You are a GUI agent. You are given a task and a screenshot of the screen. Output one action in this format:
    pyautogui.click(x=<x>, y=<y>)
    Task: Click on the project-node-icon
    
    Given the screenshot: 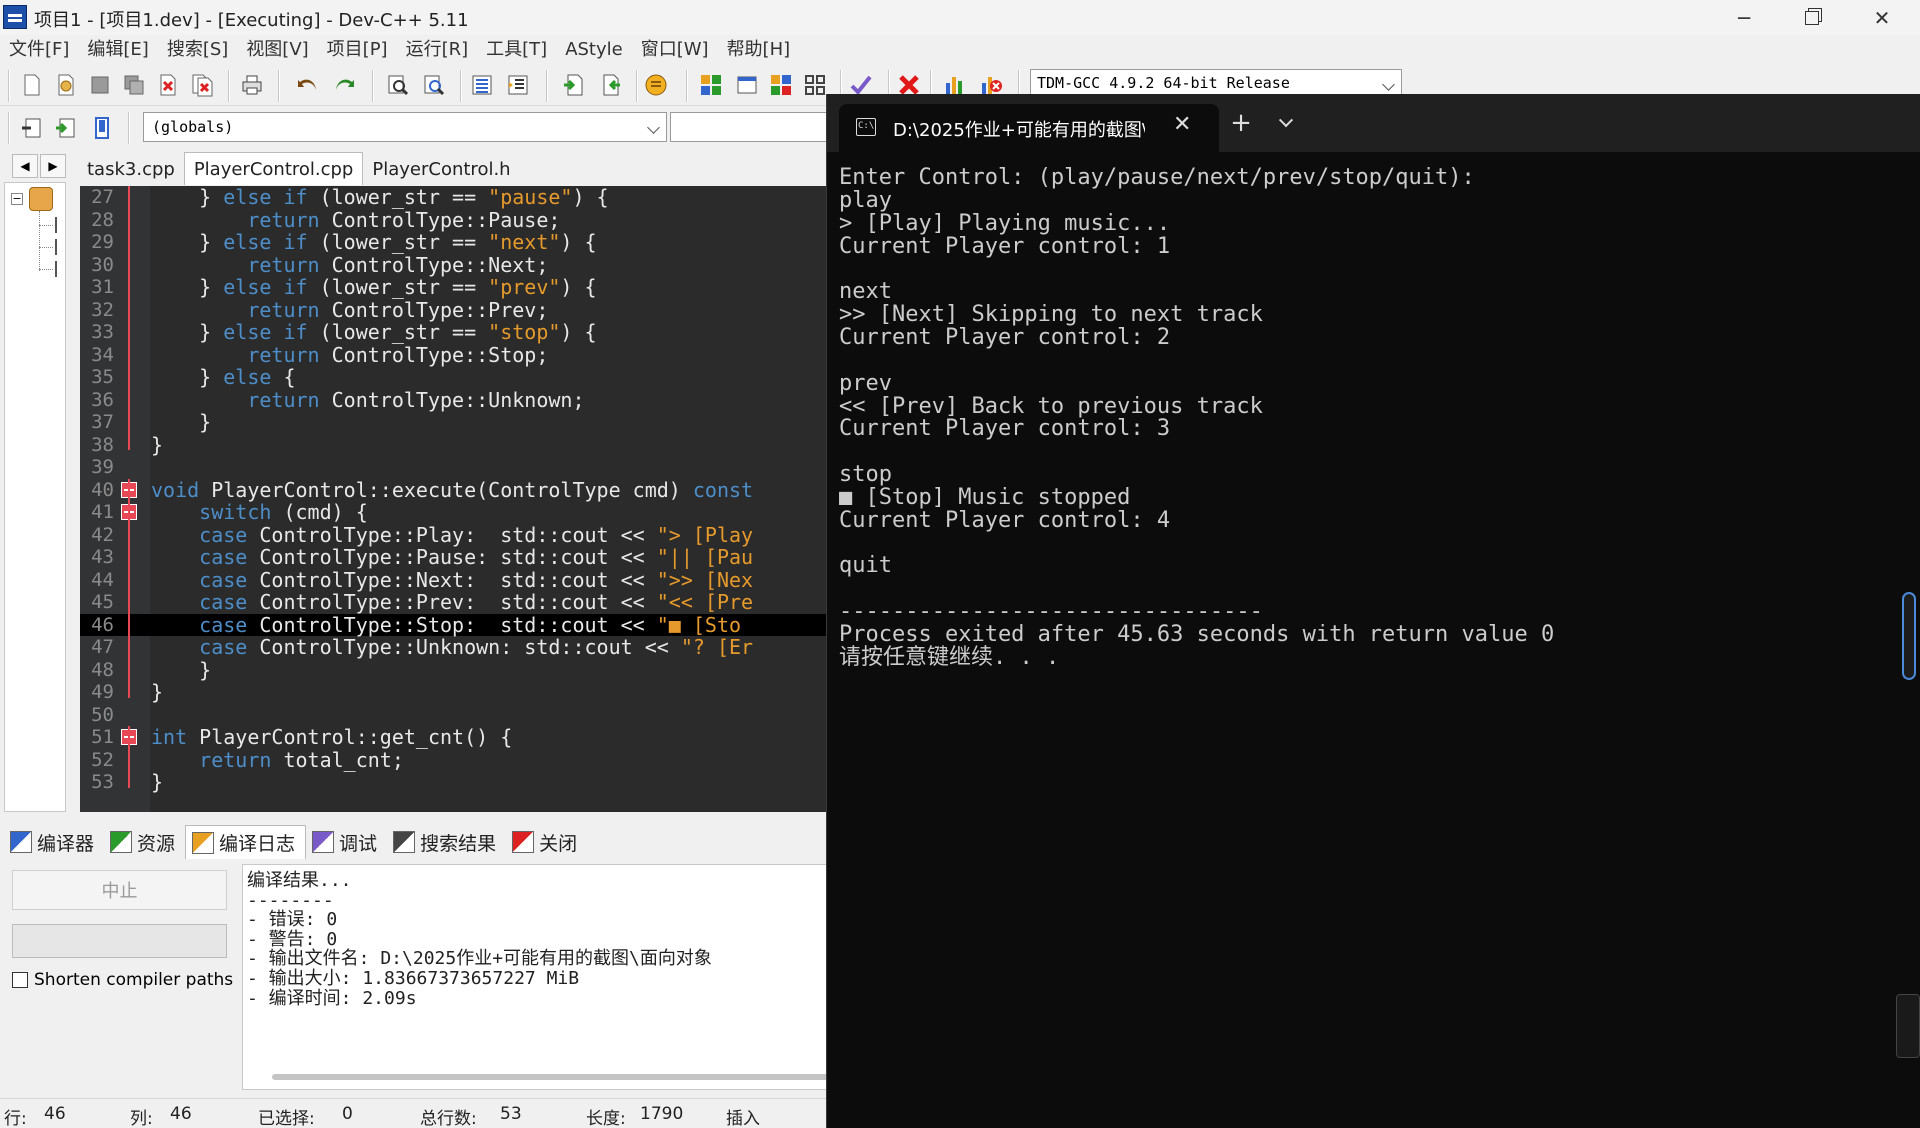 What is the action you would take?
    pyautogui.click(x=41, y=199)
    